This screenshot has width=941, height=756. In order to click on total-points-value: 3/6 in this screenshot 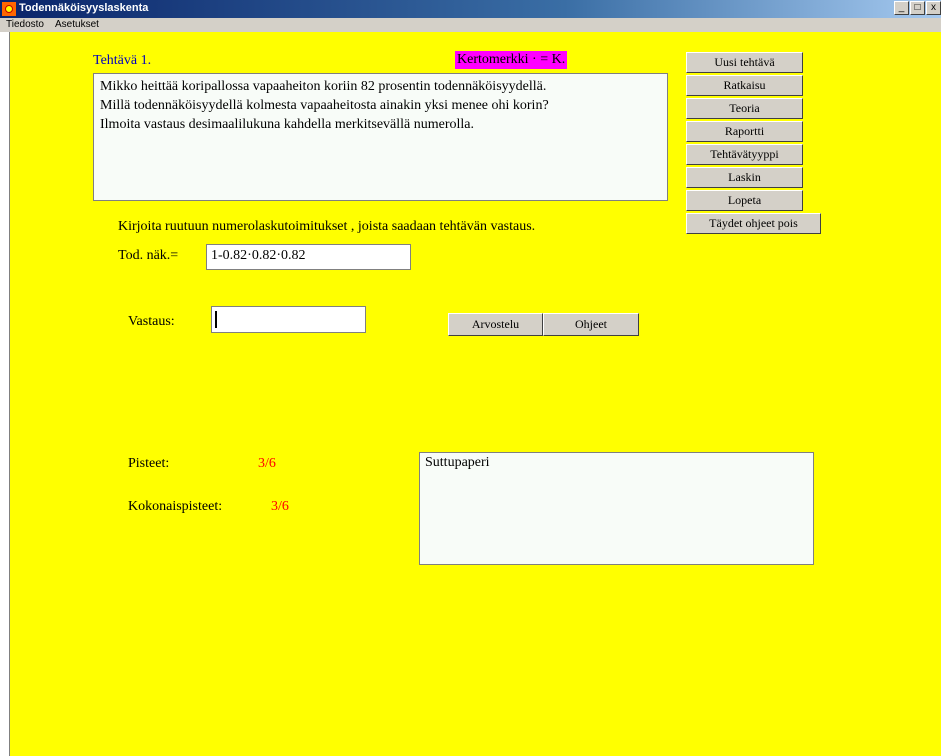, I will do `click(280, 506)`.